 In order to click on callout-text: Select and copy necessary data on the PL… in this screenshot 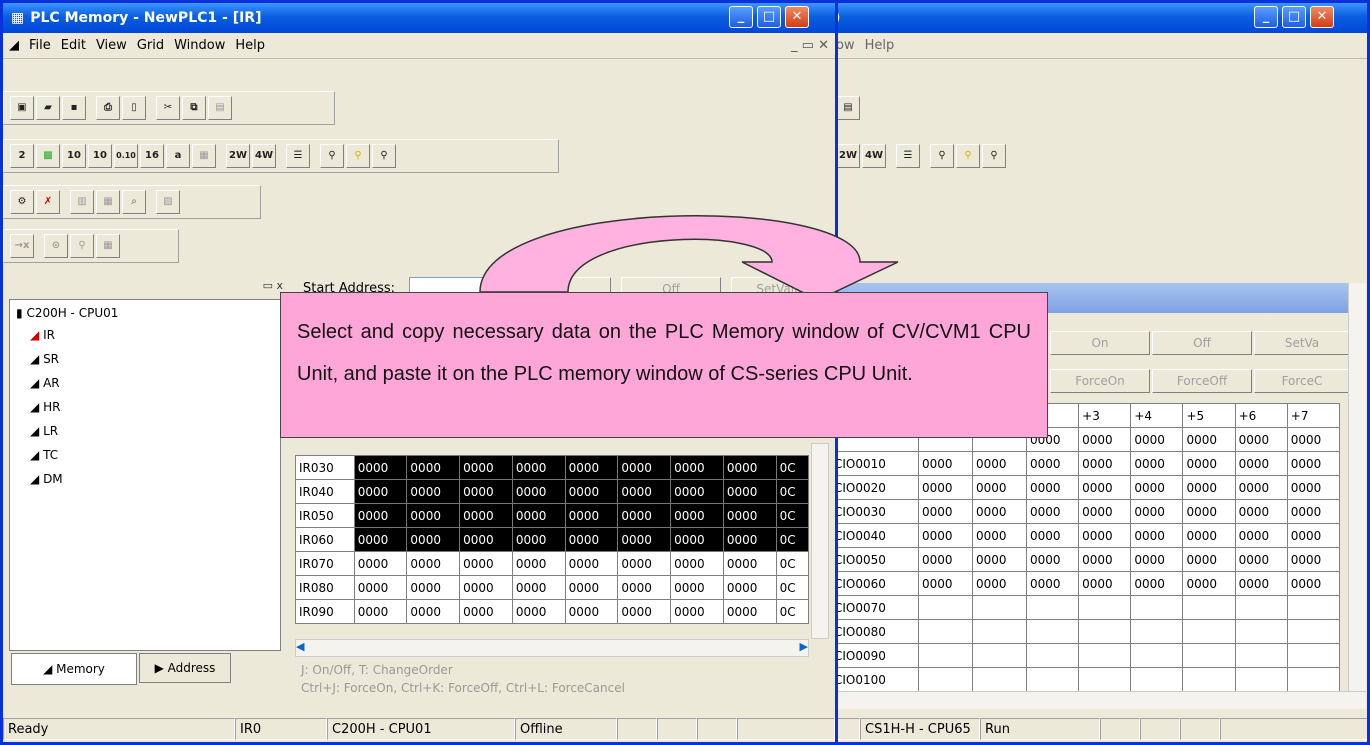, I will do `click(664, 353)`.